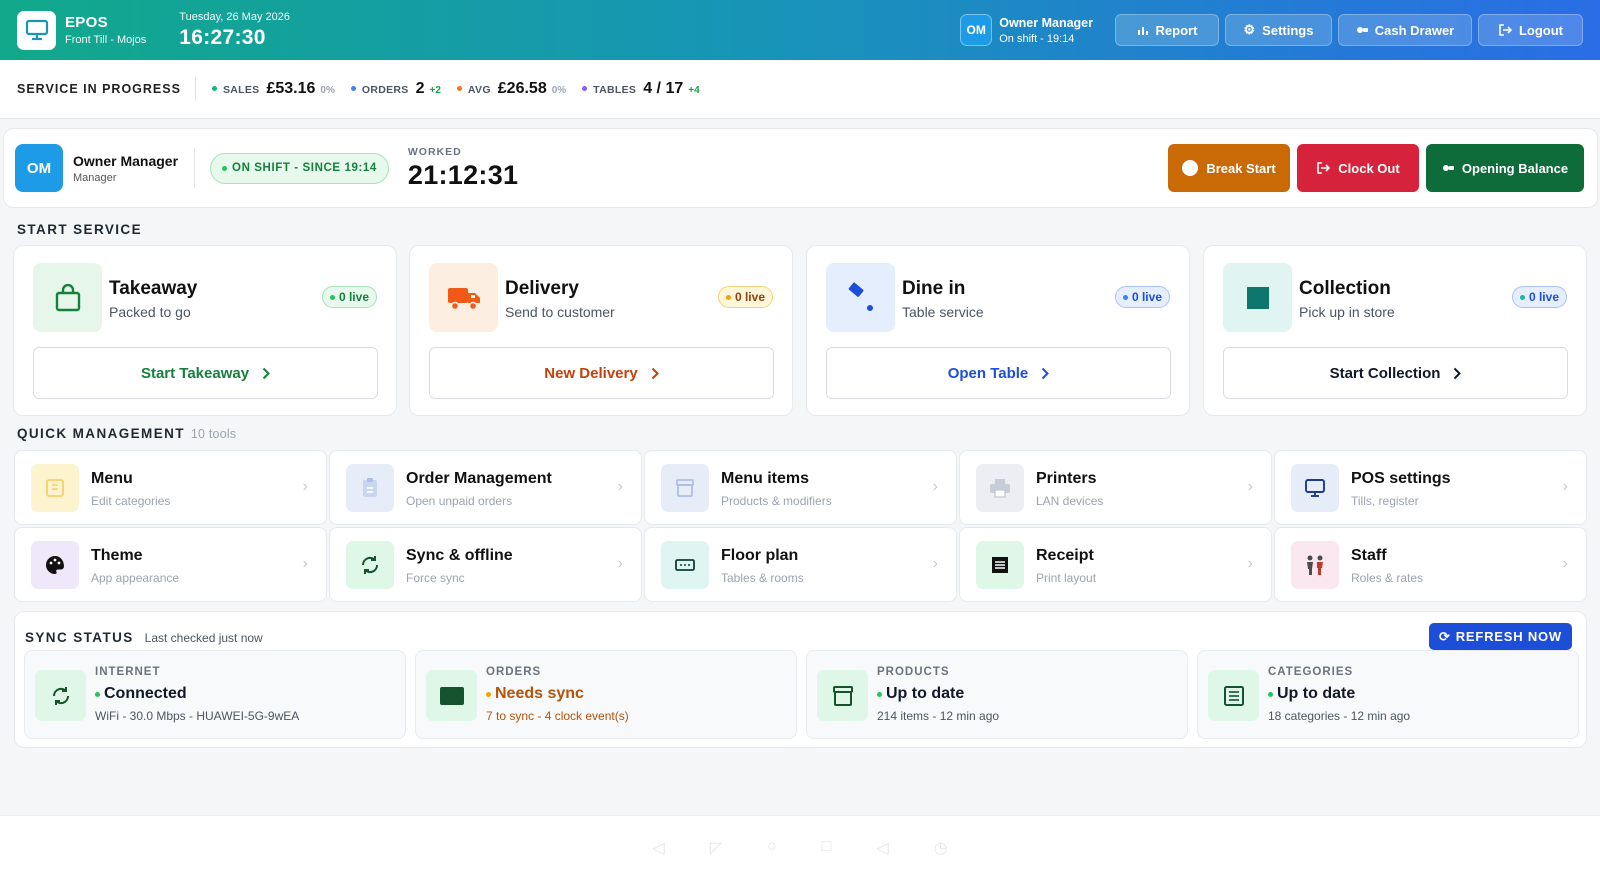  I want to click on tool-sync-offline: Sync & offline Force sync ›, so click(485, 564).